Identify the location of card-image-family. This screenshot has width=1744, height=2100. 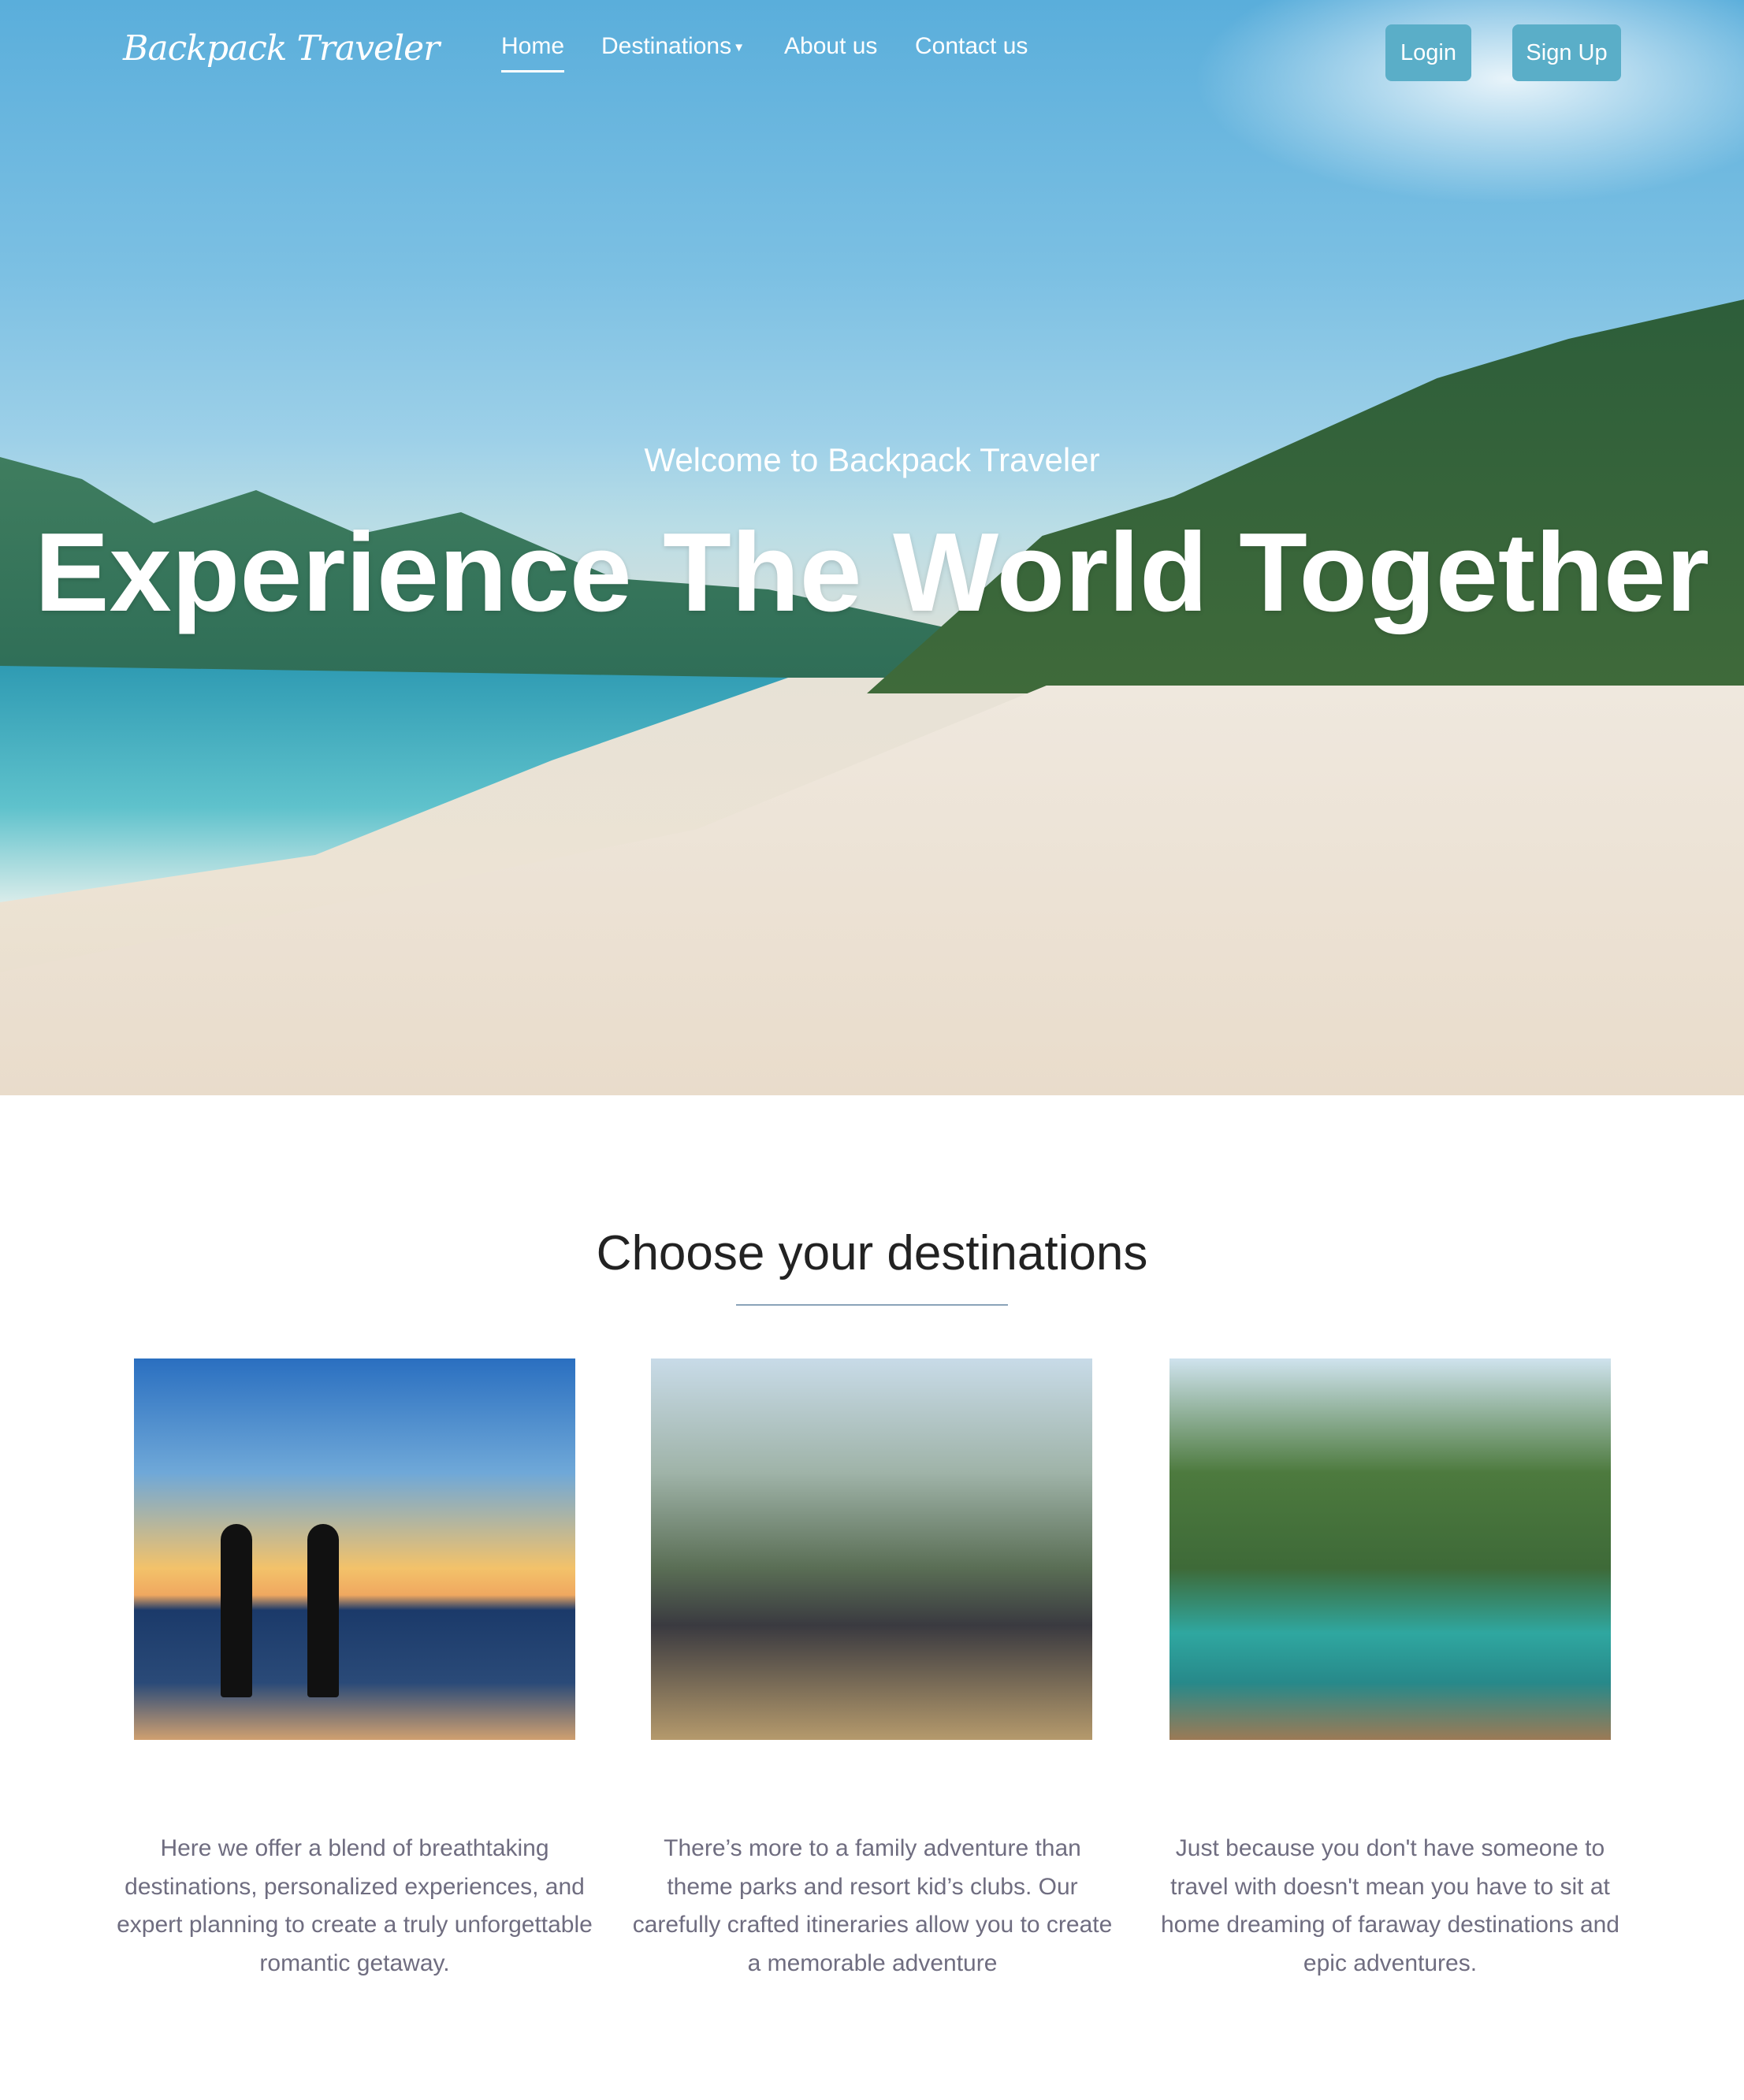
(871, 1549).